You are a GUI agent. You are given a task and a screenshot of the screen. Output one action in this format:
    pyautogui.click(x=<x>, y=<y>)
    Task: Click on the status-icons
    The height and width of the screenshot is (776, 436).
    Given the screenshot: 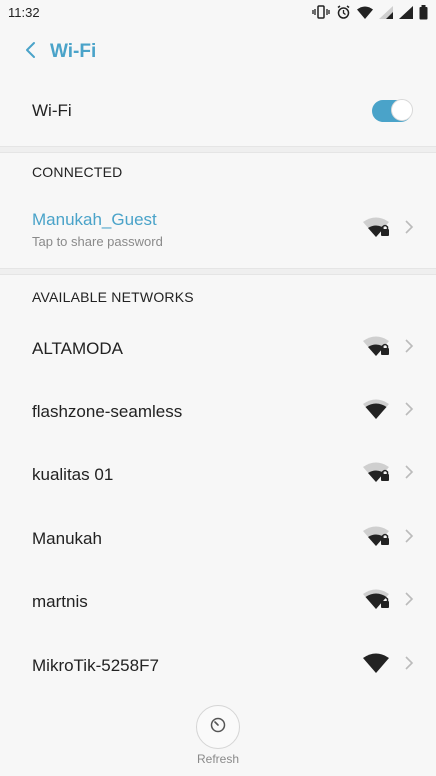 What is the action you would take?
    pyautogui.click(x=370, y=12)
    